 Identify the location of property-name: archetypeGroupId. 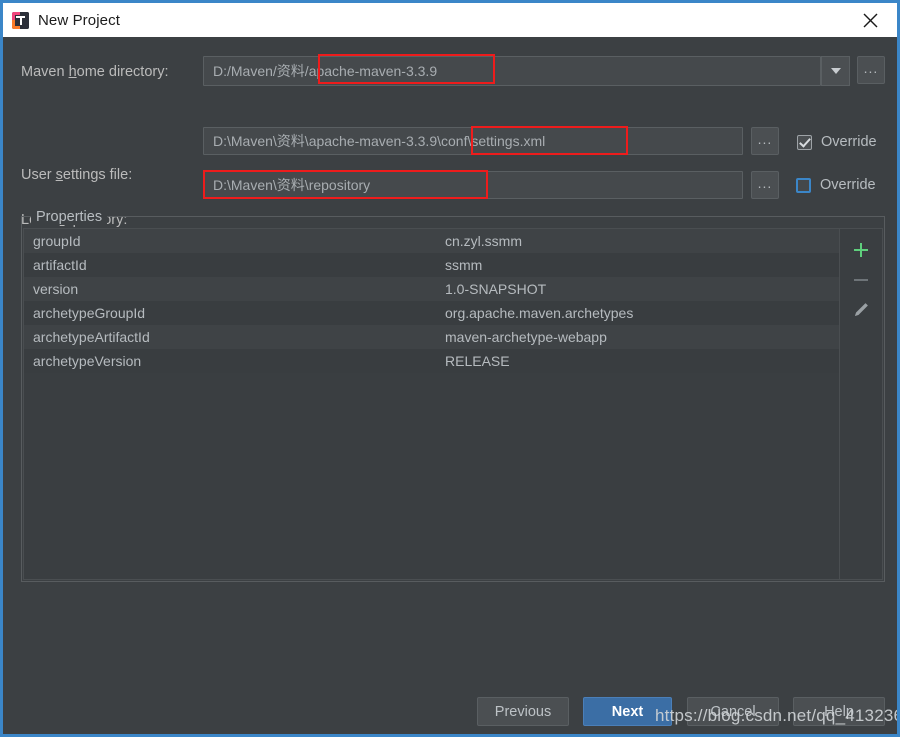
(89, 313).